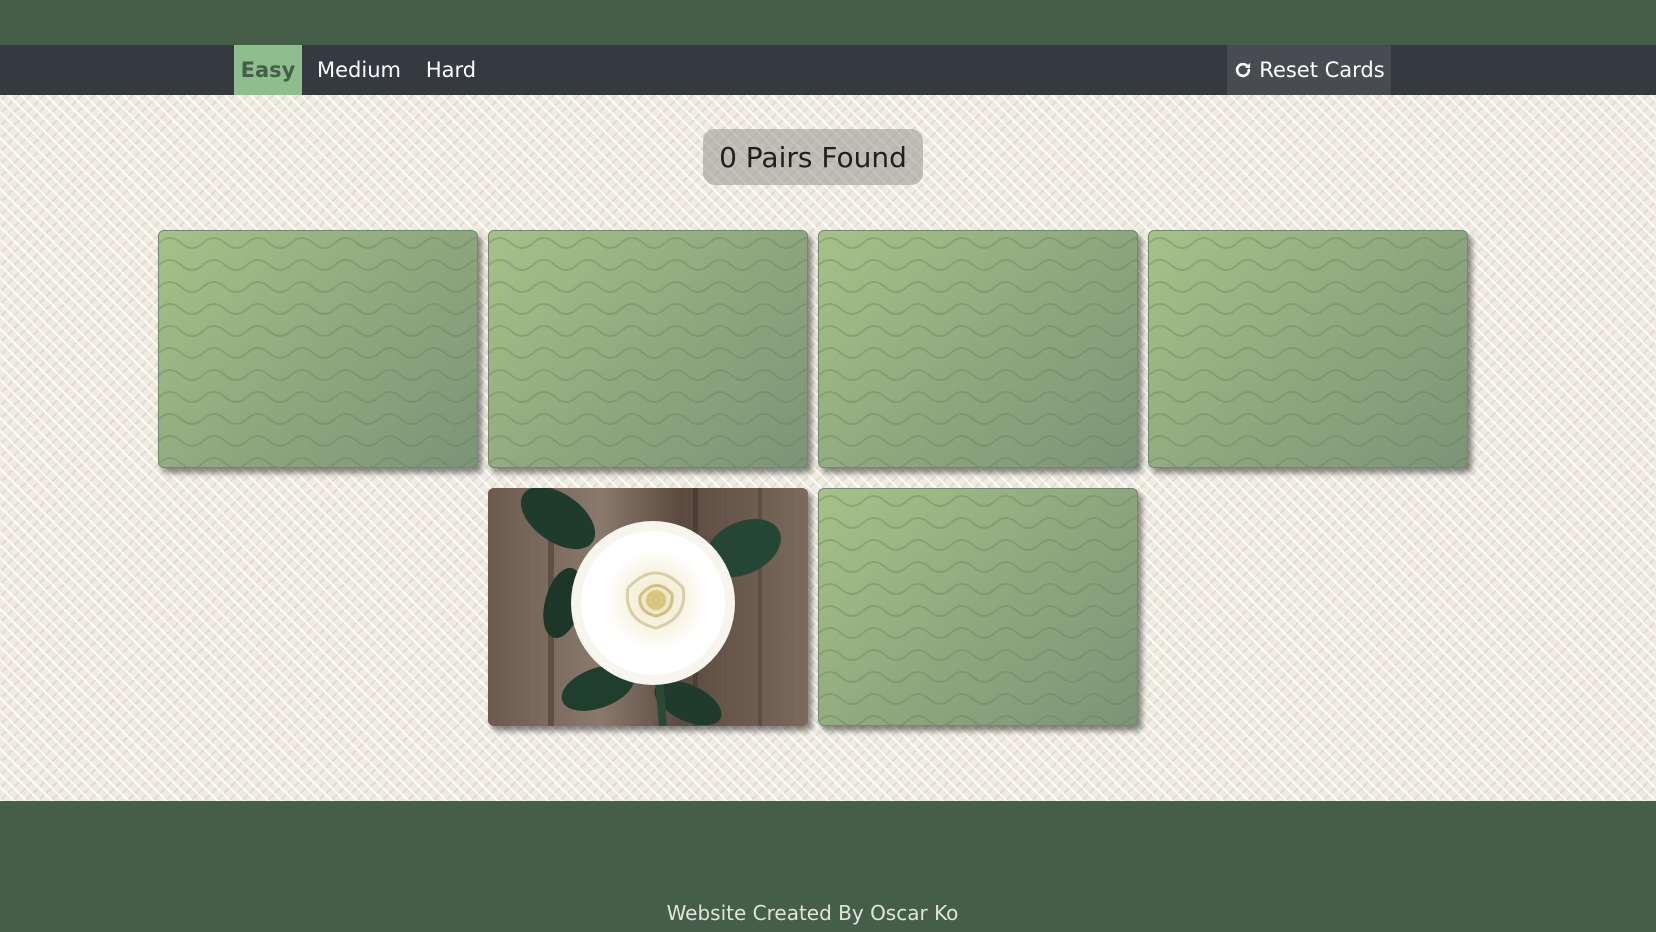 This screenshot has width=1656, height=932. I want to click on refresh-icon, so click(1243, 70).